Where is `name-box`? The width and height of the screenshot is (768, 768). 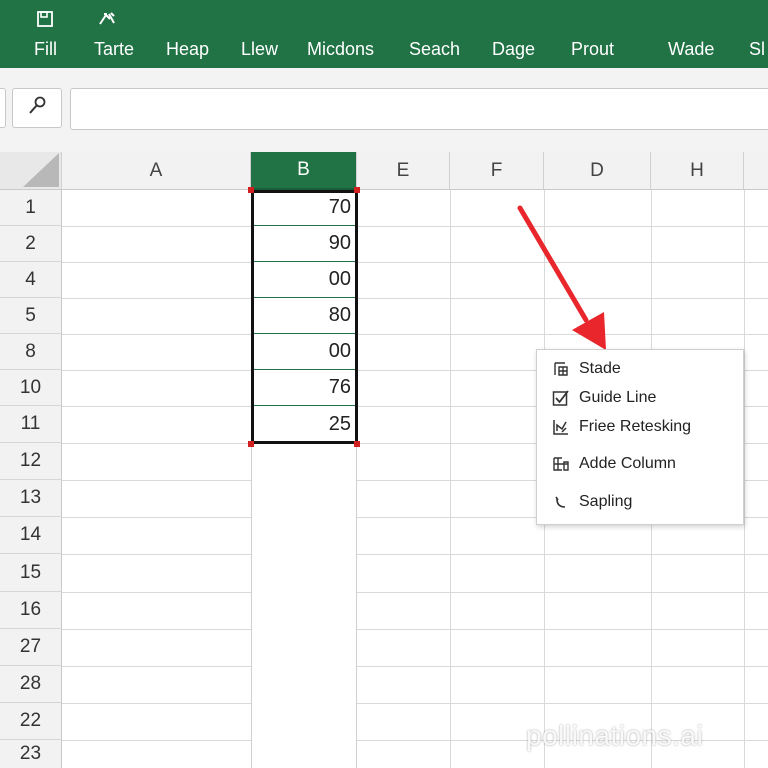
name-box is located at coordinates (3, 108).